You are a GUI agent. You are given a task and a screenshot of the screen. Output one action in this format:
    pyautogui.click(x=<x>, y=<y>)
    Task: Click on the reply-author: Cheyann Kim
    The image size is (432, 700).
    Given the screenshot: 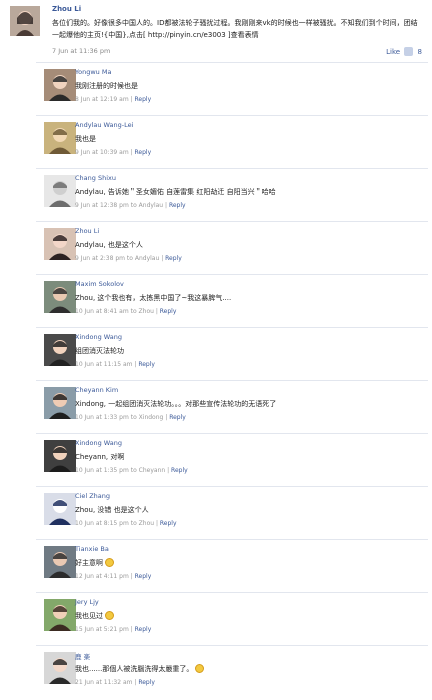 What is the action you would take?
    pyautogui.click(x=96, y=390)
    